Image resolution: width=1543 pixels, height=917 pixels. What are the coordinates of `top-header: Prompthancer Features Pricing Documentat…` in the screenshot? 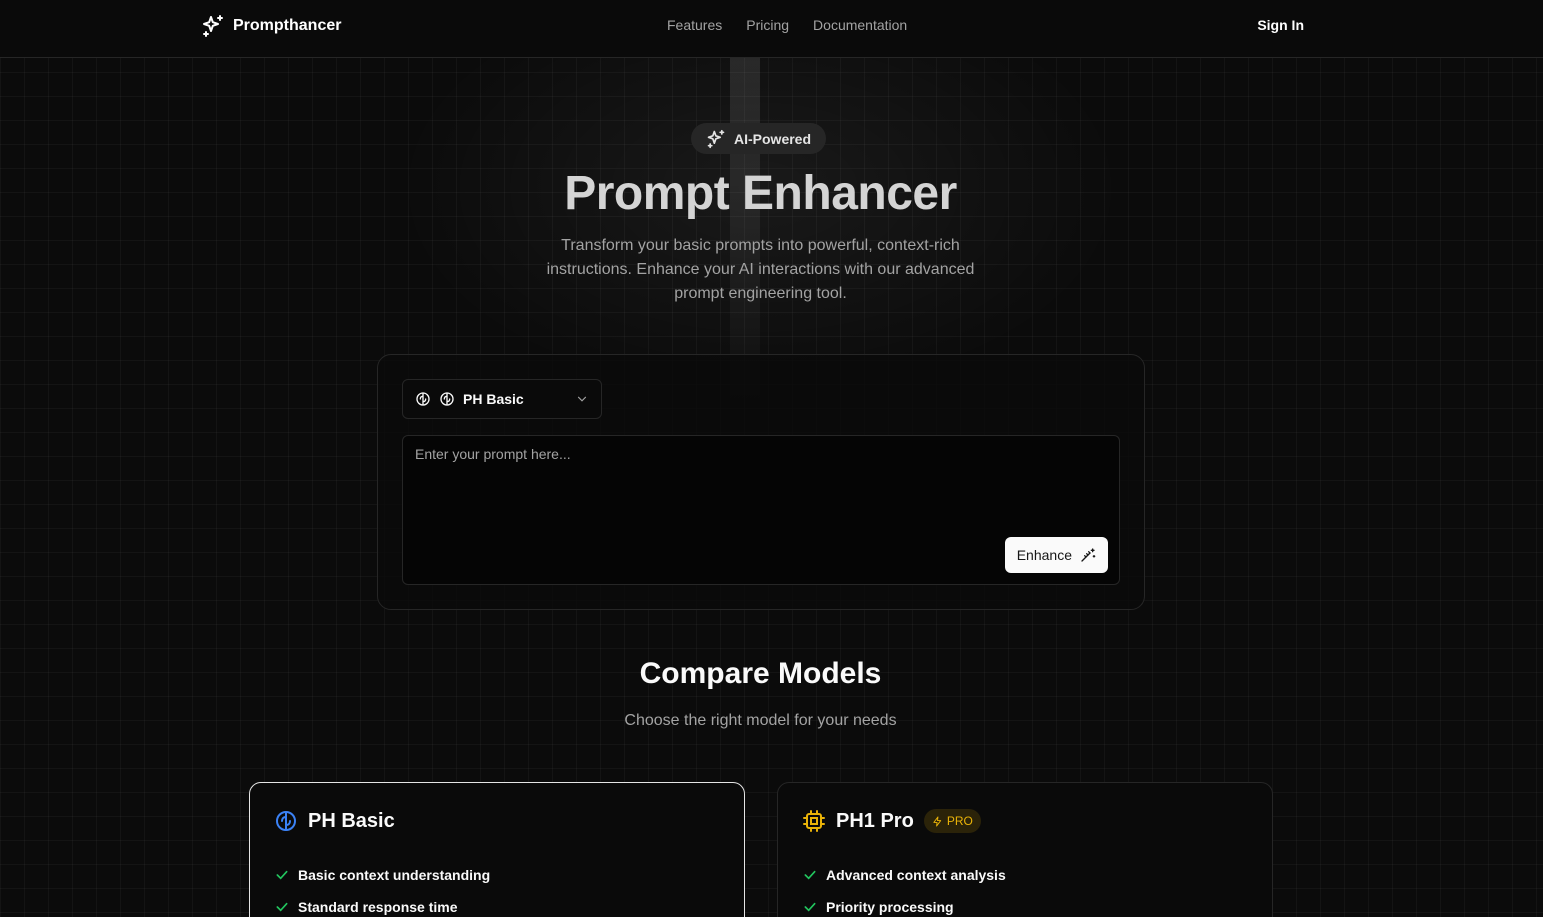 It's located at (771, 29).